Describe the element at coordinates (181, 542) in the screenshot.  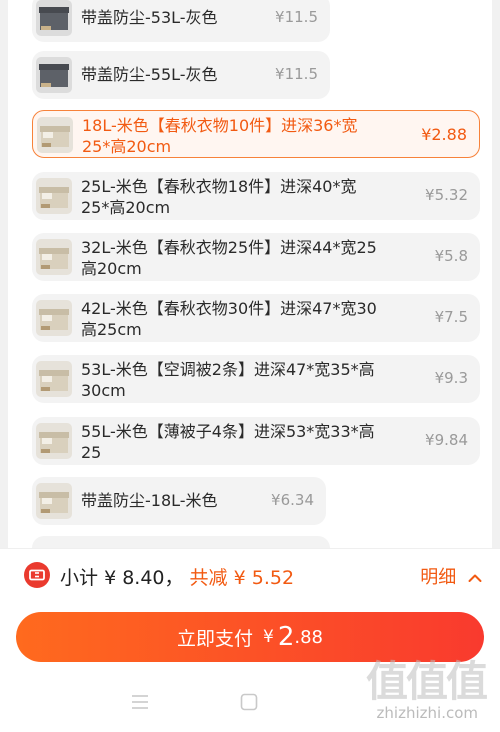
I see `sku-option-partial` at that location.